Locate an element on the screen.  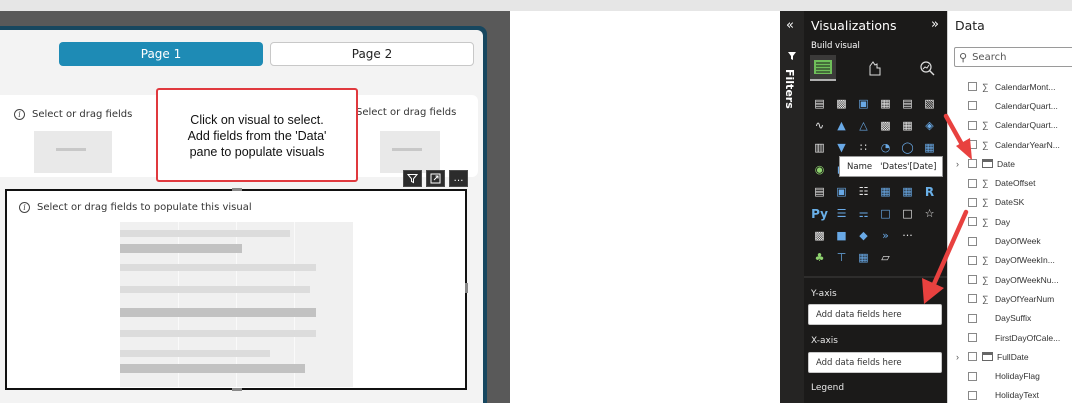
page-2-button: Page 2 is located at coordinates (372, 54).